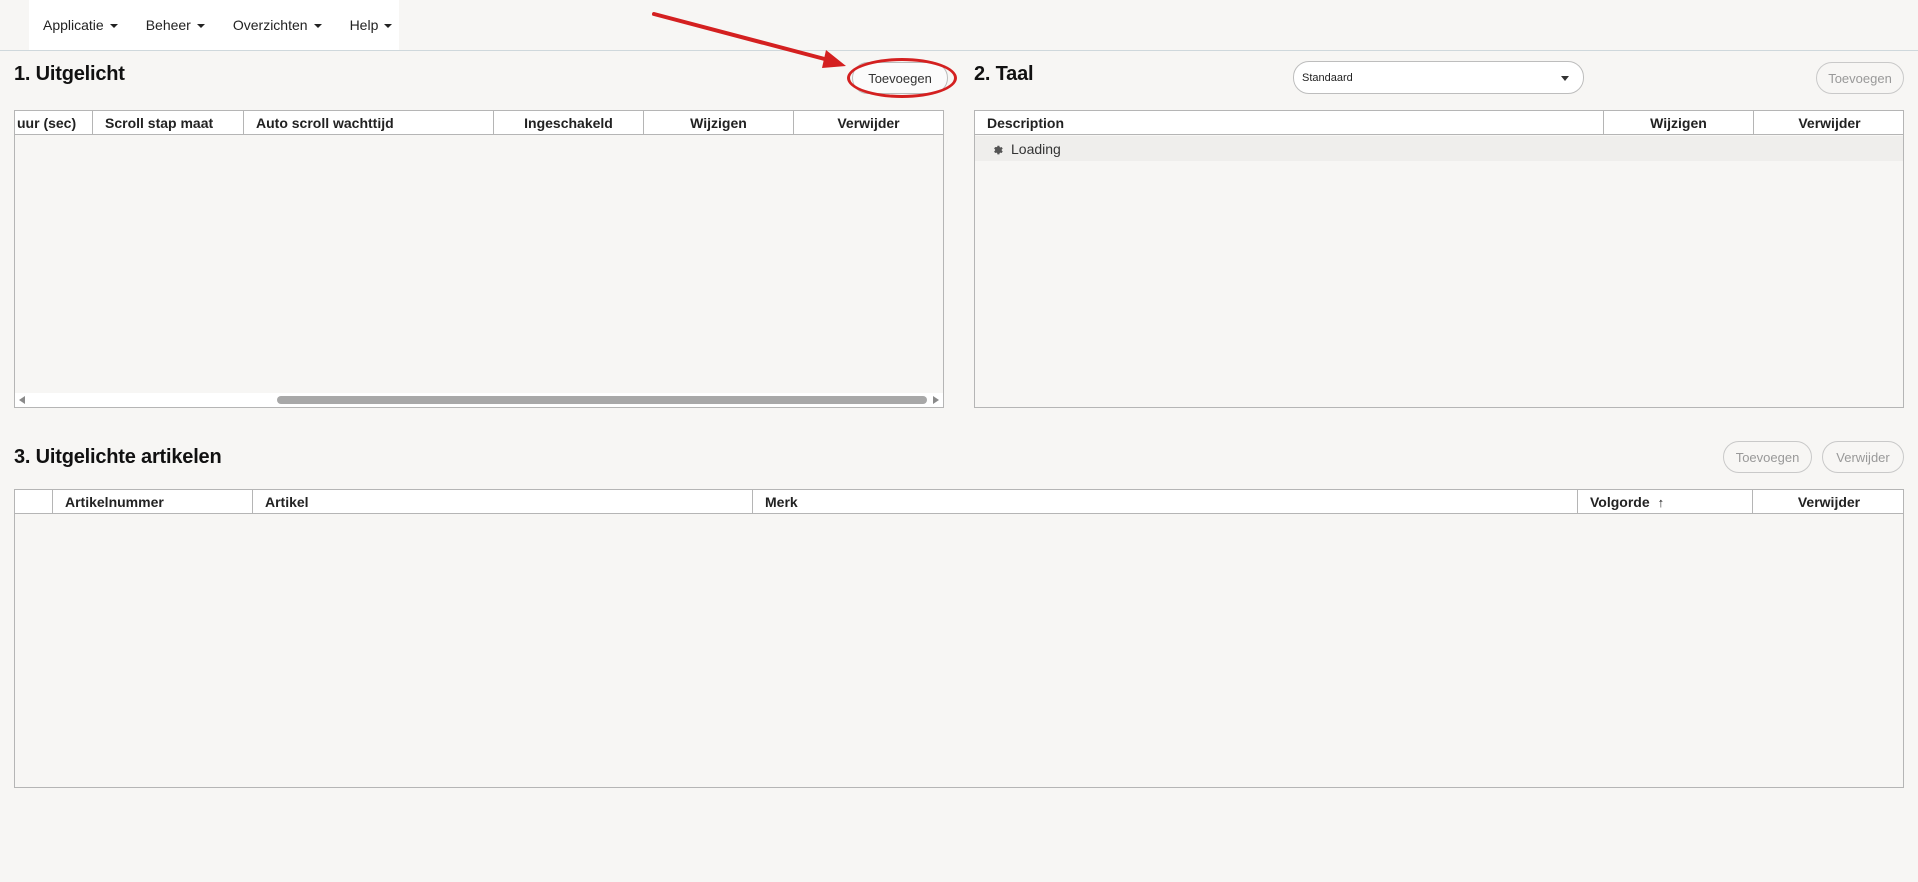 This screenshot has height=882, width=1918. What do you see at coordinates (1026, 123) in the screenshot?
I see `col-description-label: Description` at bounding box center [1026, 123].